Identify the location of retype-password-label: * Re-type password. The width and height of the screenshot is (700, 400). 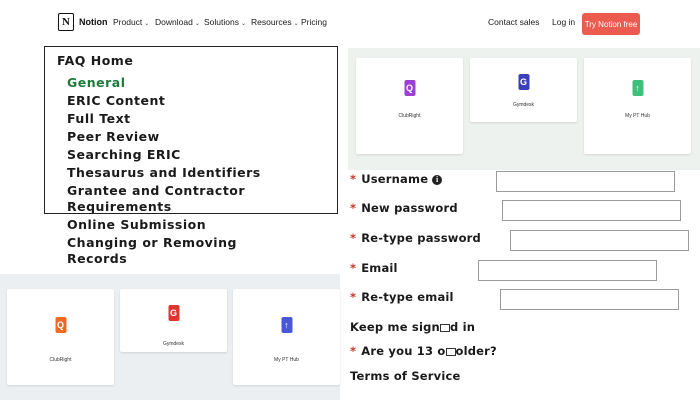
(415, 238).